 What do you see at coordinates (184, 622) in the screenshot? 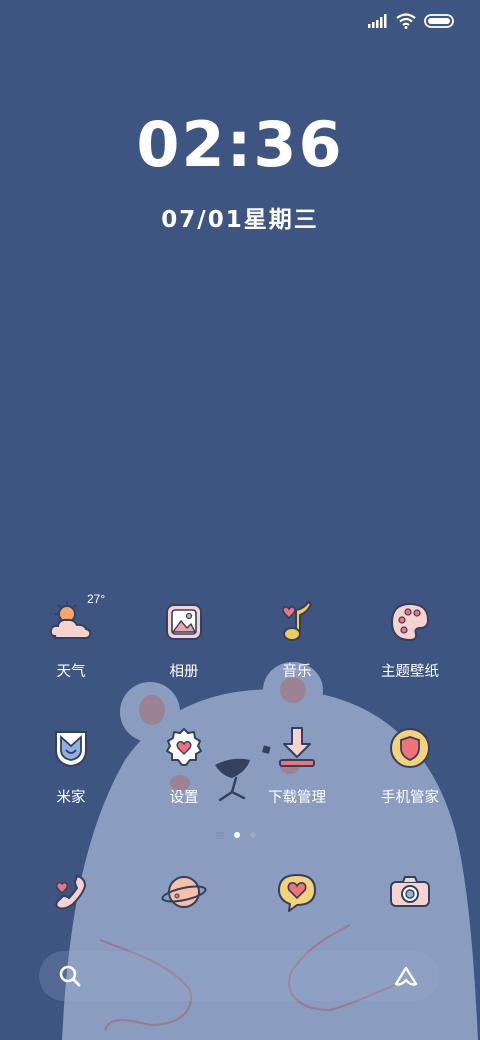
I see `gallery-icon` at bounding box center [184, 622].